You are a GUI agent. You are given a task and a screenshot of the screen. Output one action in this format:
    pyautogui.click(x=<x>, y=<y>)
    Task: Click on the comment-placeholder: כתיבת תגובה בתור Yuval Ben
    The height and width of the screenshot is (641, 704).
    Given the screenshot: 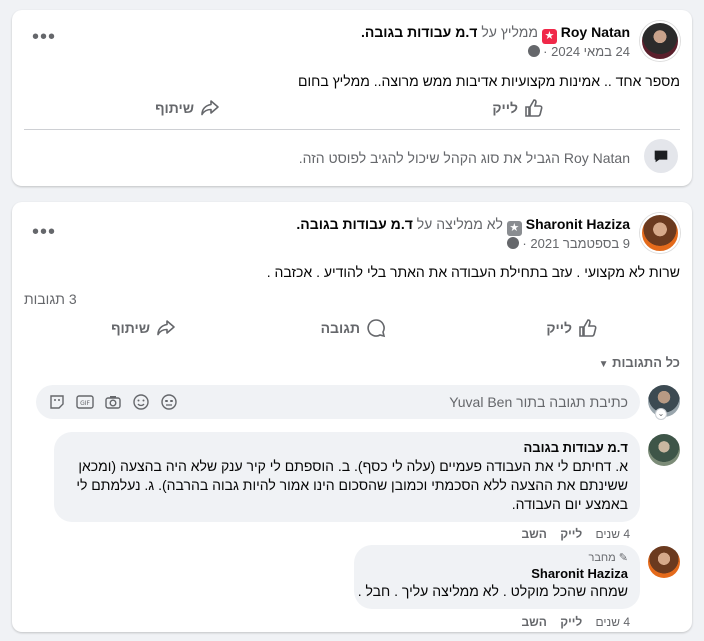 What is the action you would take?
    pyautogui.click(x=538, y=402)
    